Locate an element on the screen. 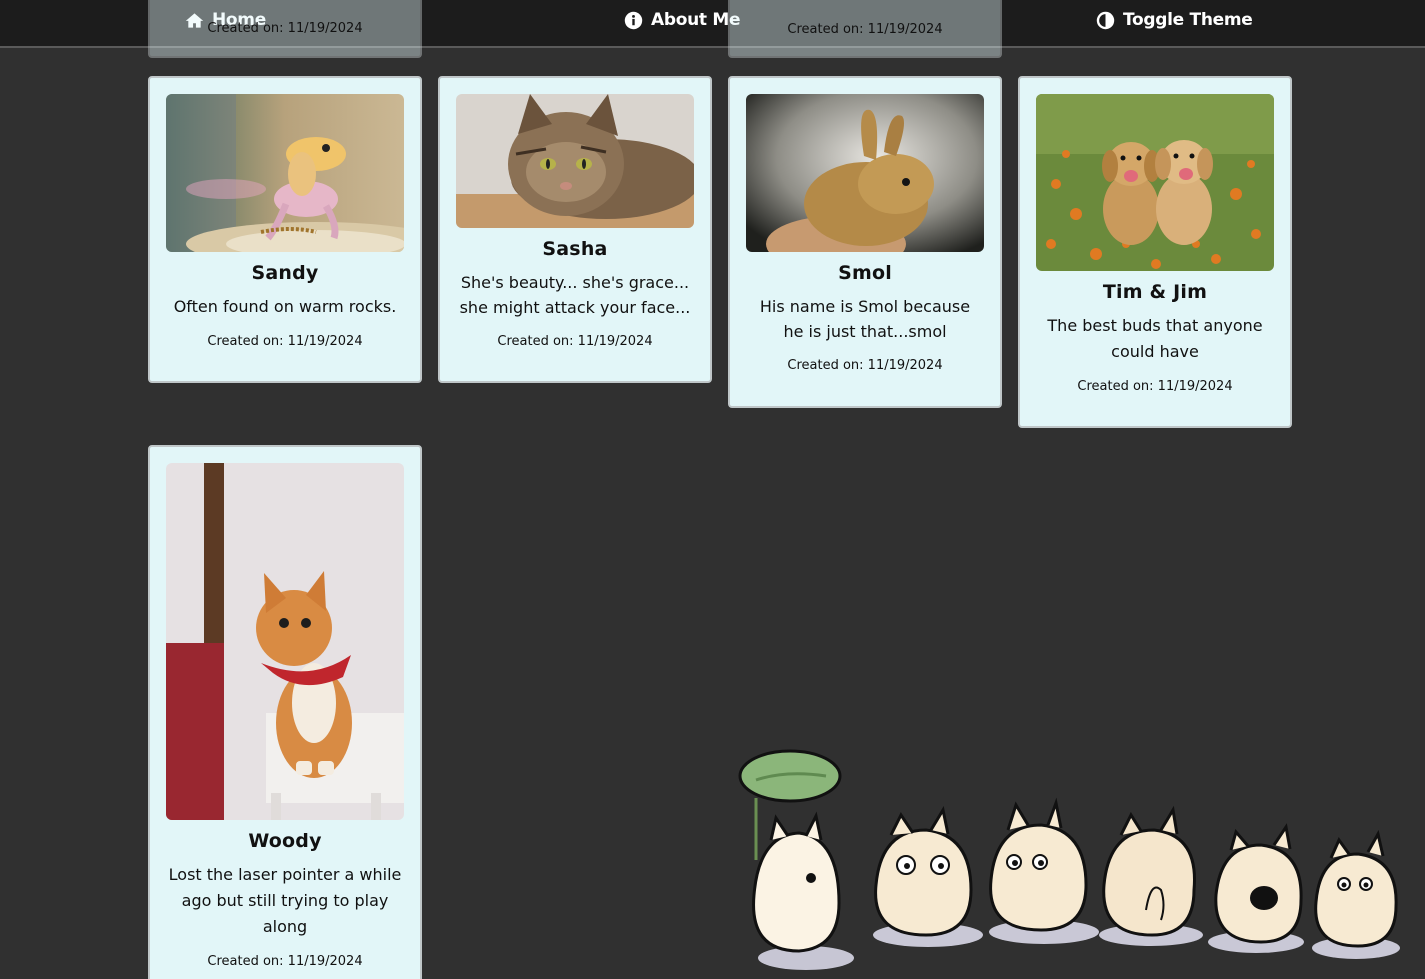  toggle-theme-button: Toggle Theme is located at coordinates (1174, 20).